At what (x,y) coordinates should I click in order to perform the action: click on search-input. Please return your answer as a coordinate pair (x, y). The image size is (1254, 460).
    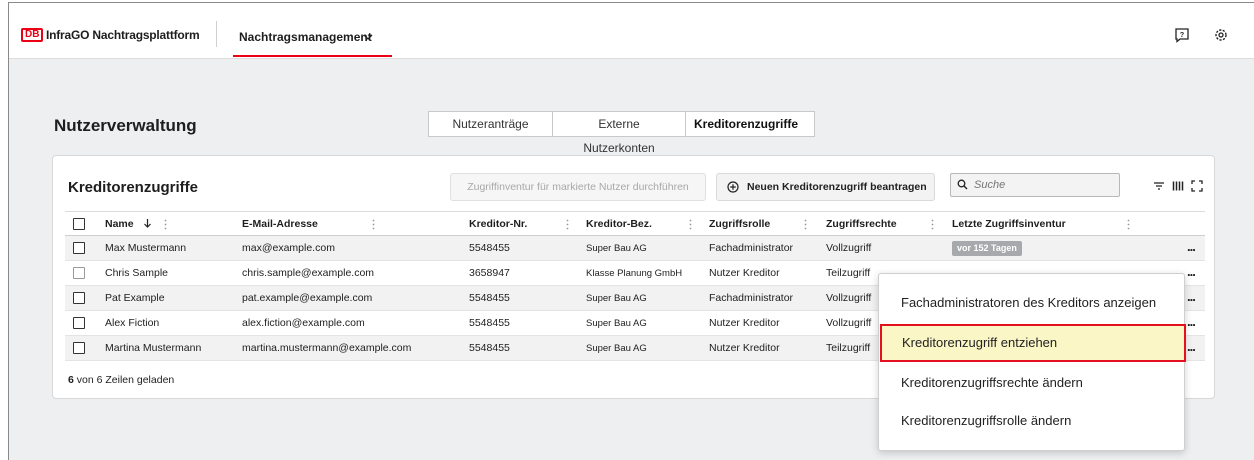
    Looking at the image, I should click on (1044, 185).